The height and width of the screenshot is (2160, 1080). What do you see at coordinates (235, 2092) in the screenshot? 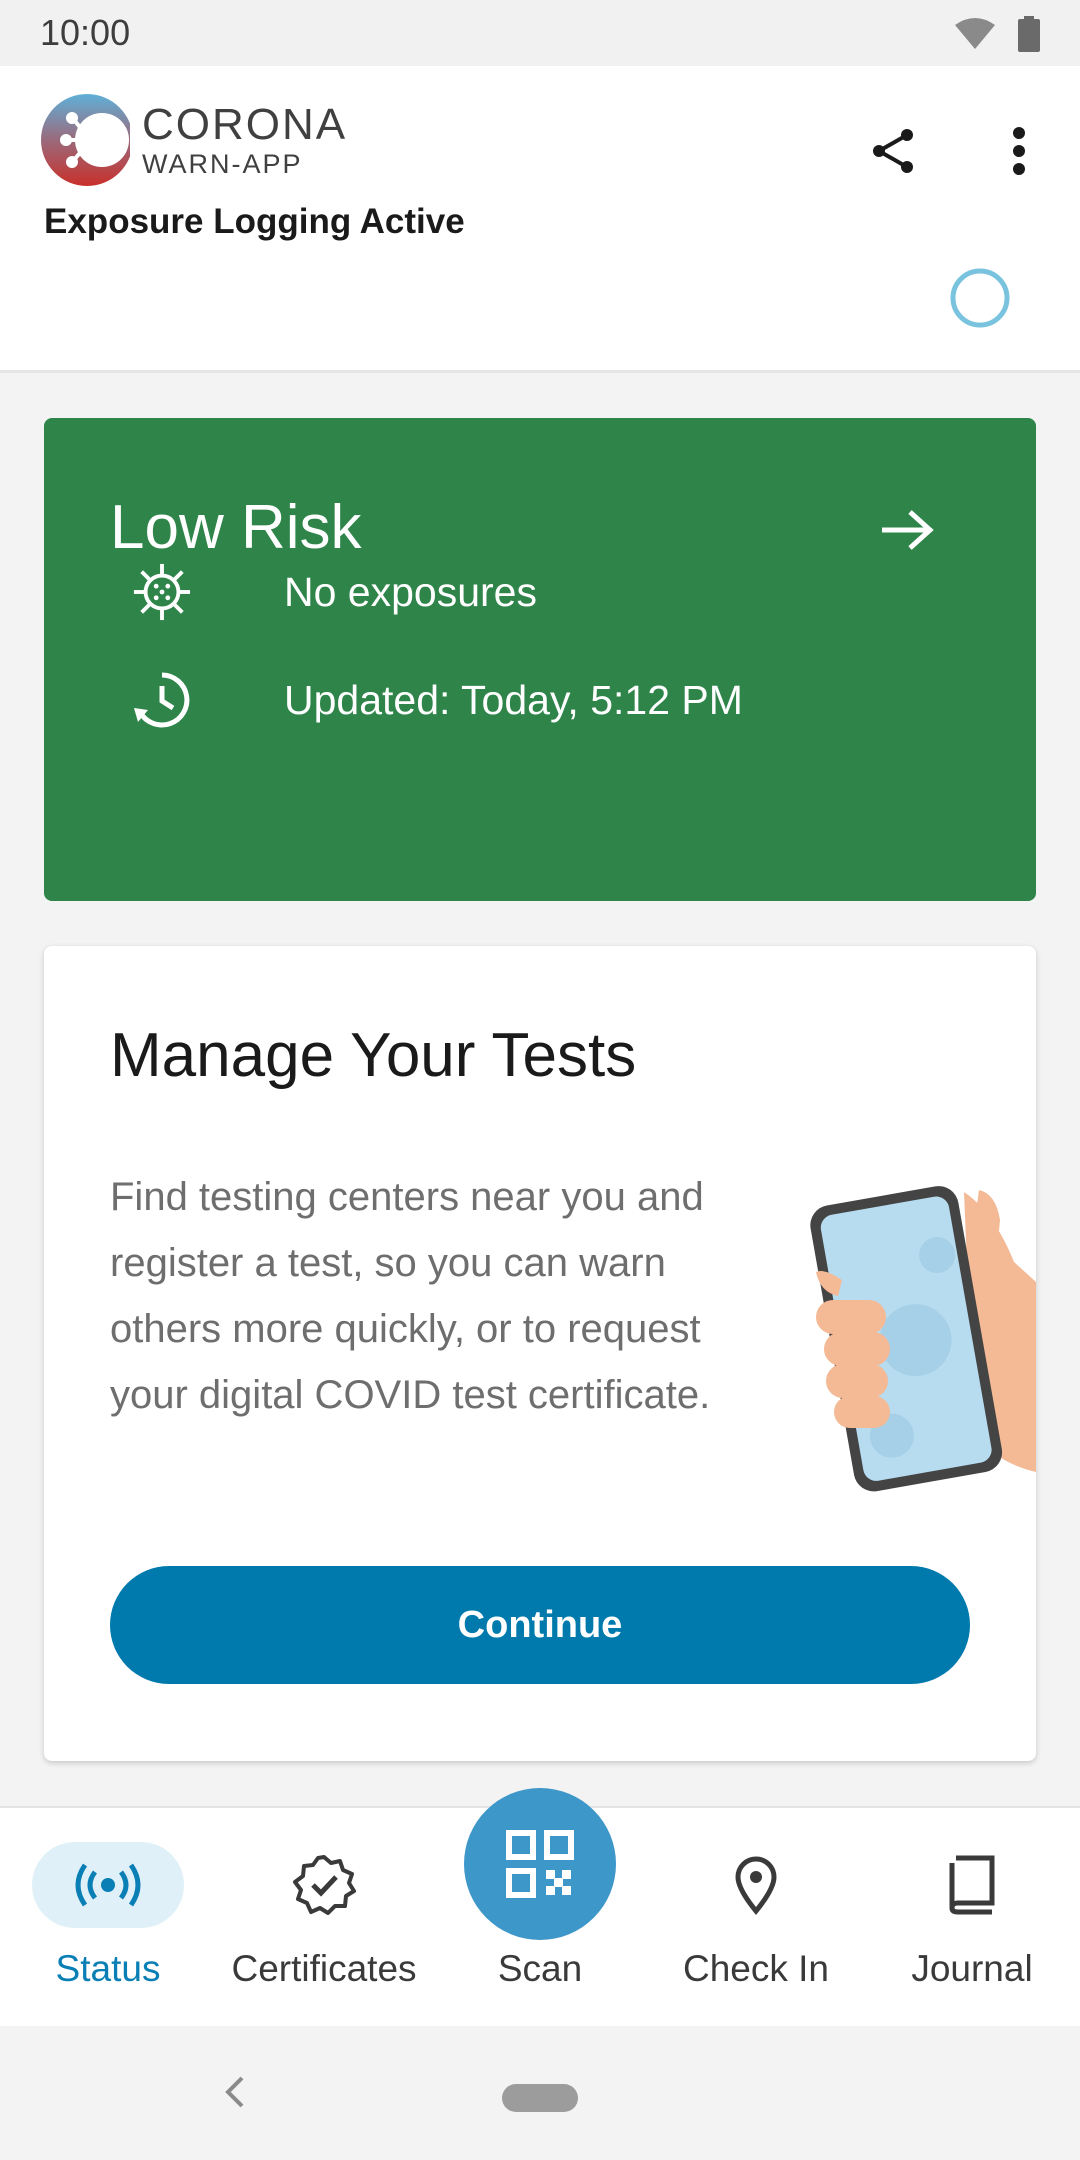
I see `system-back-icon` at bounding box center [235, 2092].